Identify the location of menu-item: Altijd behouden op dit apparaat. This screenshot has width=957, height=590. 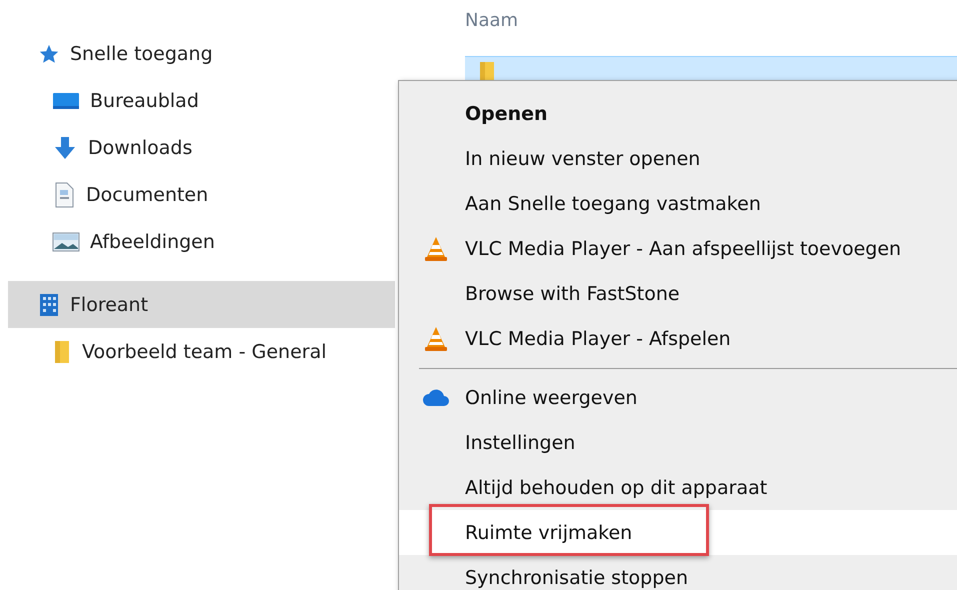
(678, 487).